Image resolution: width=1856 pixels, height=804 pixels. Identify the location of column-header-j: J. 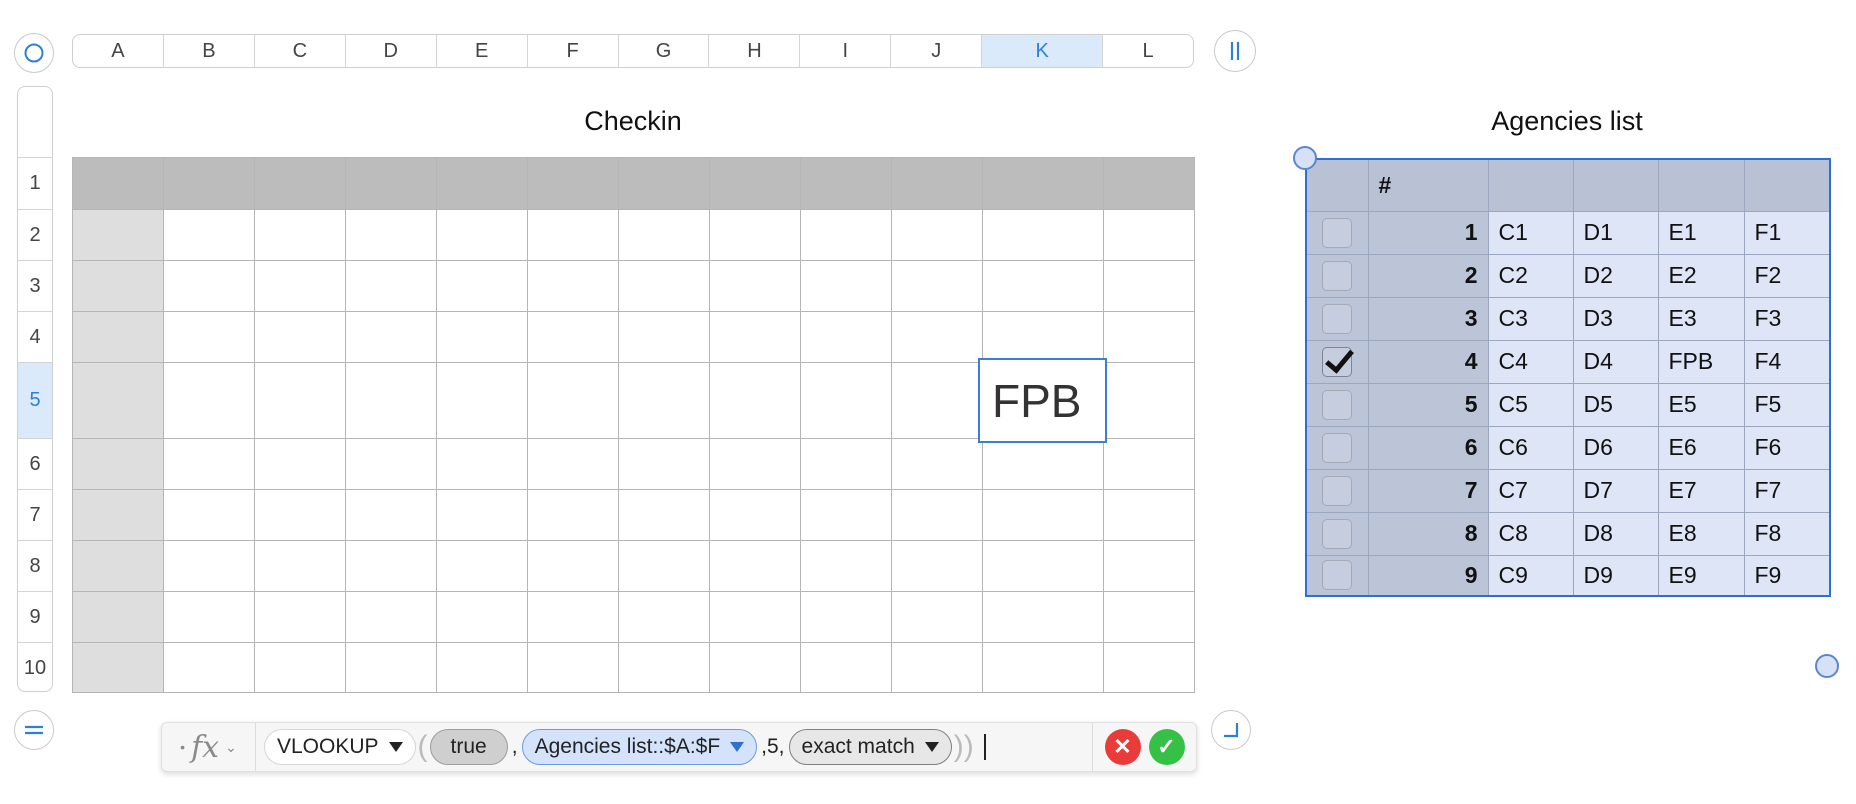
(937, 51).